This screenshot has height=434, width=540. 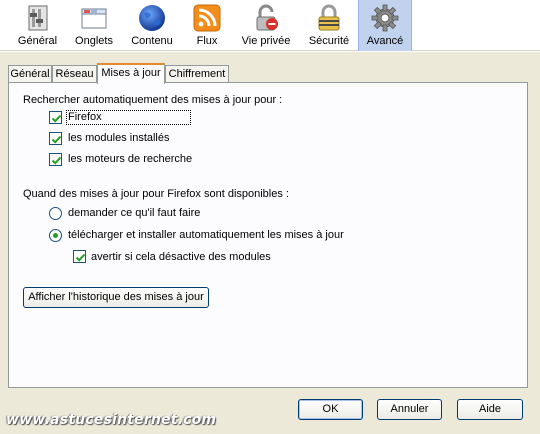 What do you see at coordinates (266, 41) in the screenshot?
I see `toolbar-label-privacy: Vie privée` at bounding box center [266, 41].